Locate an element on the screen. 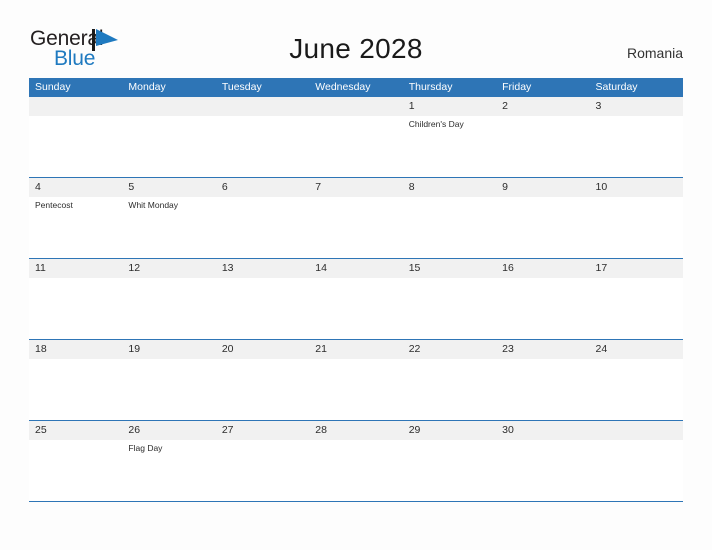 The width and height of the screenshot is (712, 550). day-number: 9 is located at coordinates (543, 187).